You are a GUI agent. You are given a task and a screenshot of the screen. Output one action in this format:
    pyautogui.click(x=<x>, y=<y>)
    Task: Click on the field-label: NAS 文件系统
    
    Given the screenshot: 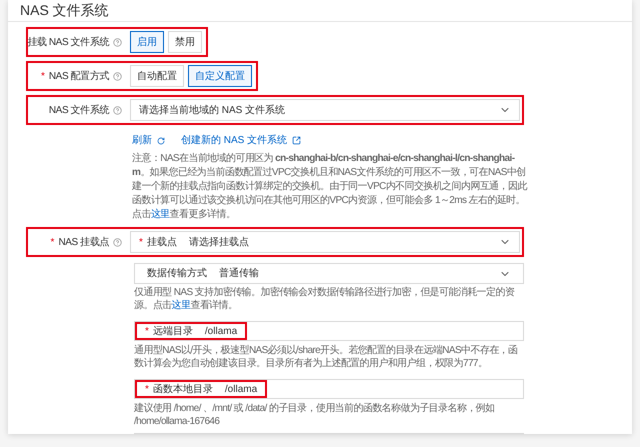 What is the action you would take?
    pyautogui.click(x=78, y=111)
    